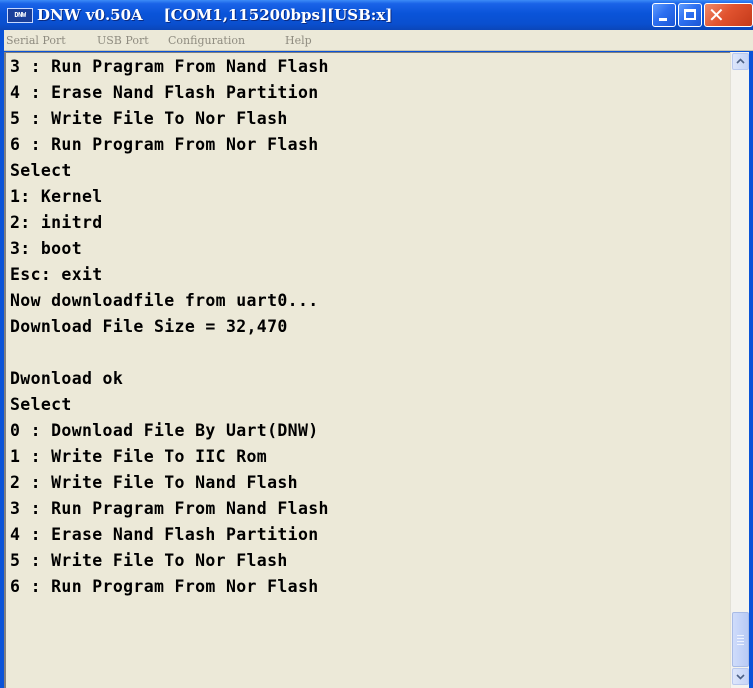 This screenshot has height=688, width=753. What do you see at coordinates (36, 41) in the screenshot?
I see `menu-serial-port: Serial Port` at bounding box center [36, 41].